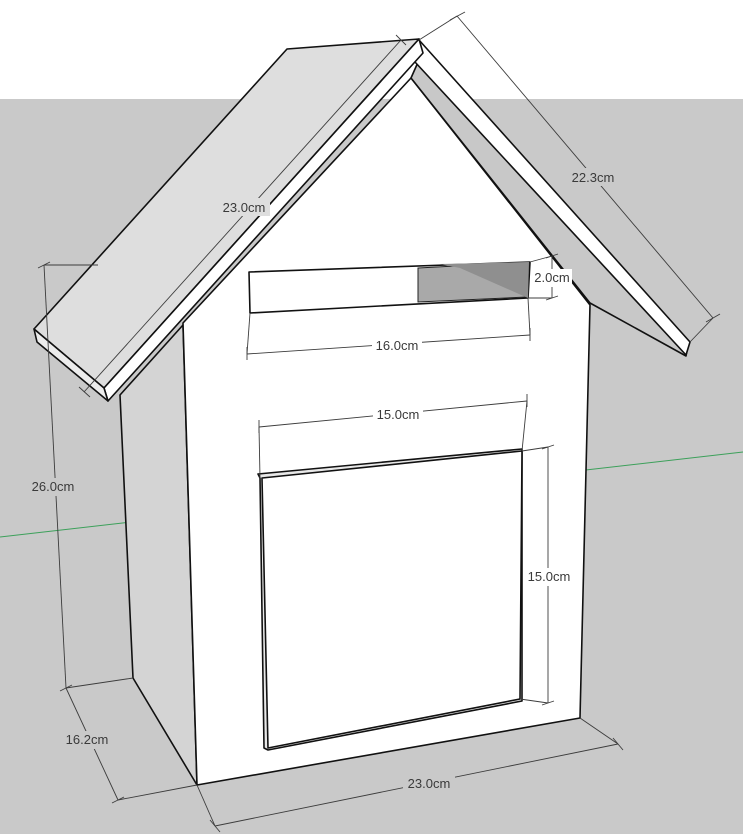 This screenshot has width=743, height=834. I want to click on door-panel, so click(392, 599).